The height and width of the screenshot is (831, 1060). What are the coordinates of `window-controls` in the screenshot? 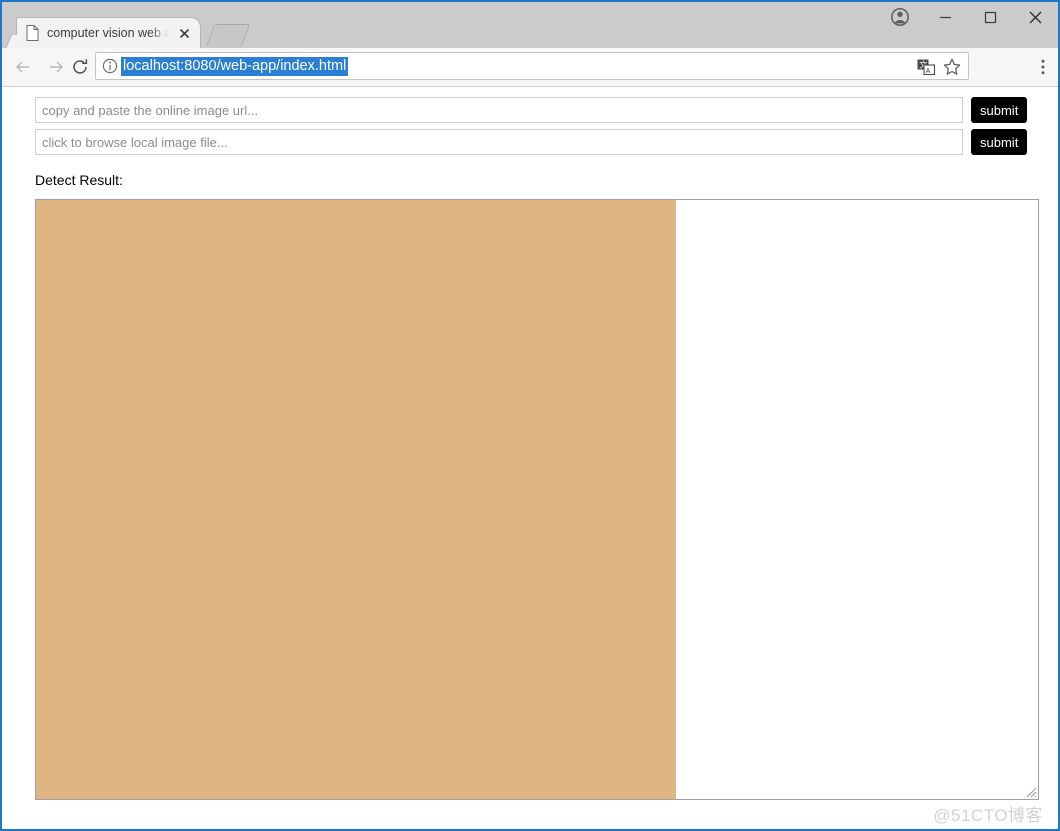 It's located at (967, 25).